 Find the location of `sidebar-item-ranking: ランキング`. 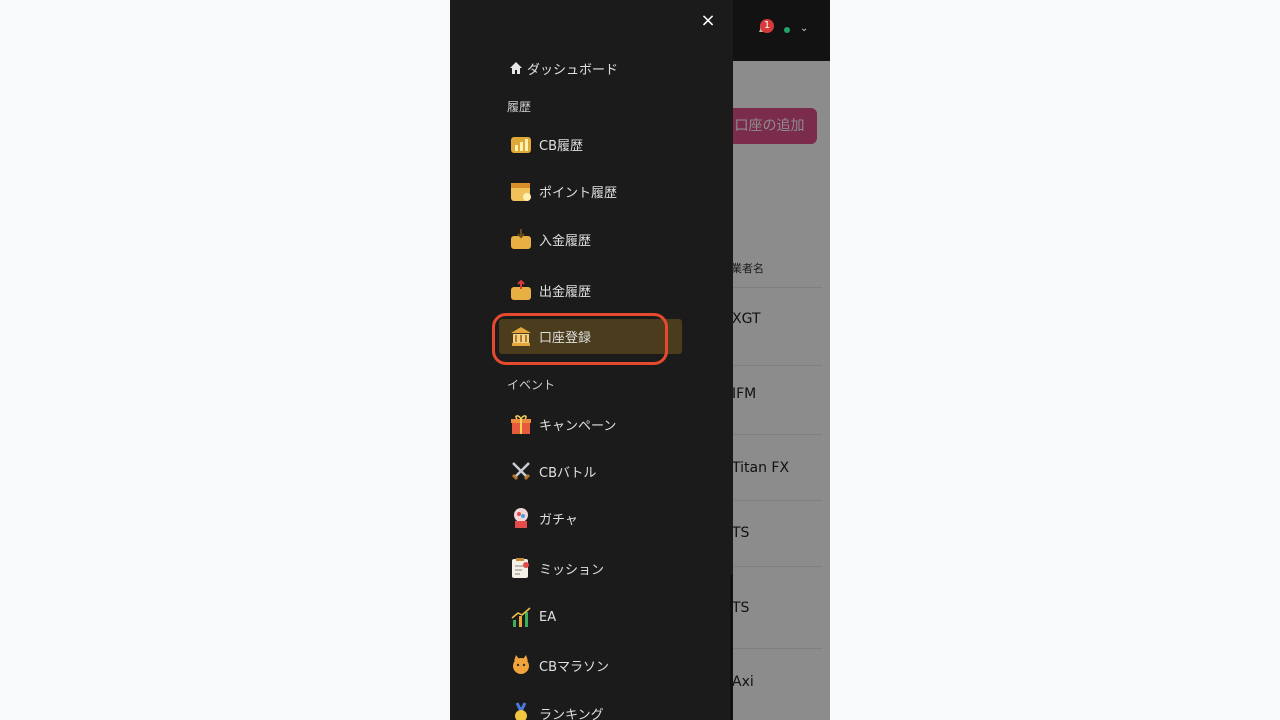

sidebar-item-ranking: ランキング is located at coordinates (556, 710).